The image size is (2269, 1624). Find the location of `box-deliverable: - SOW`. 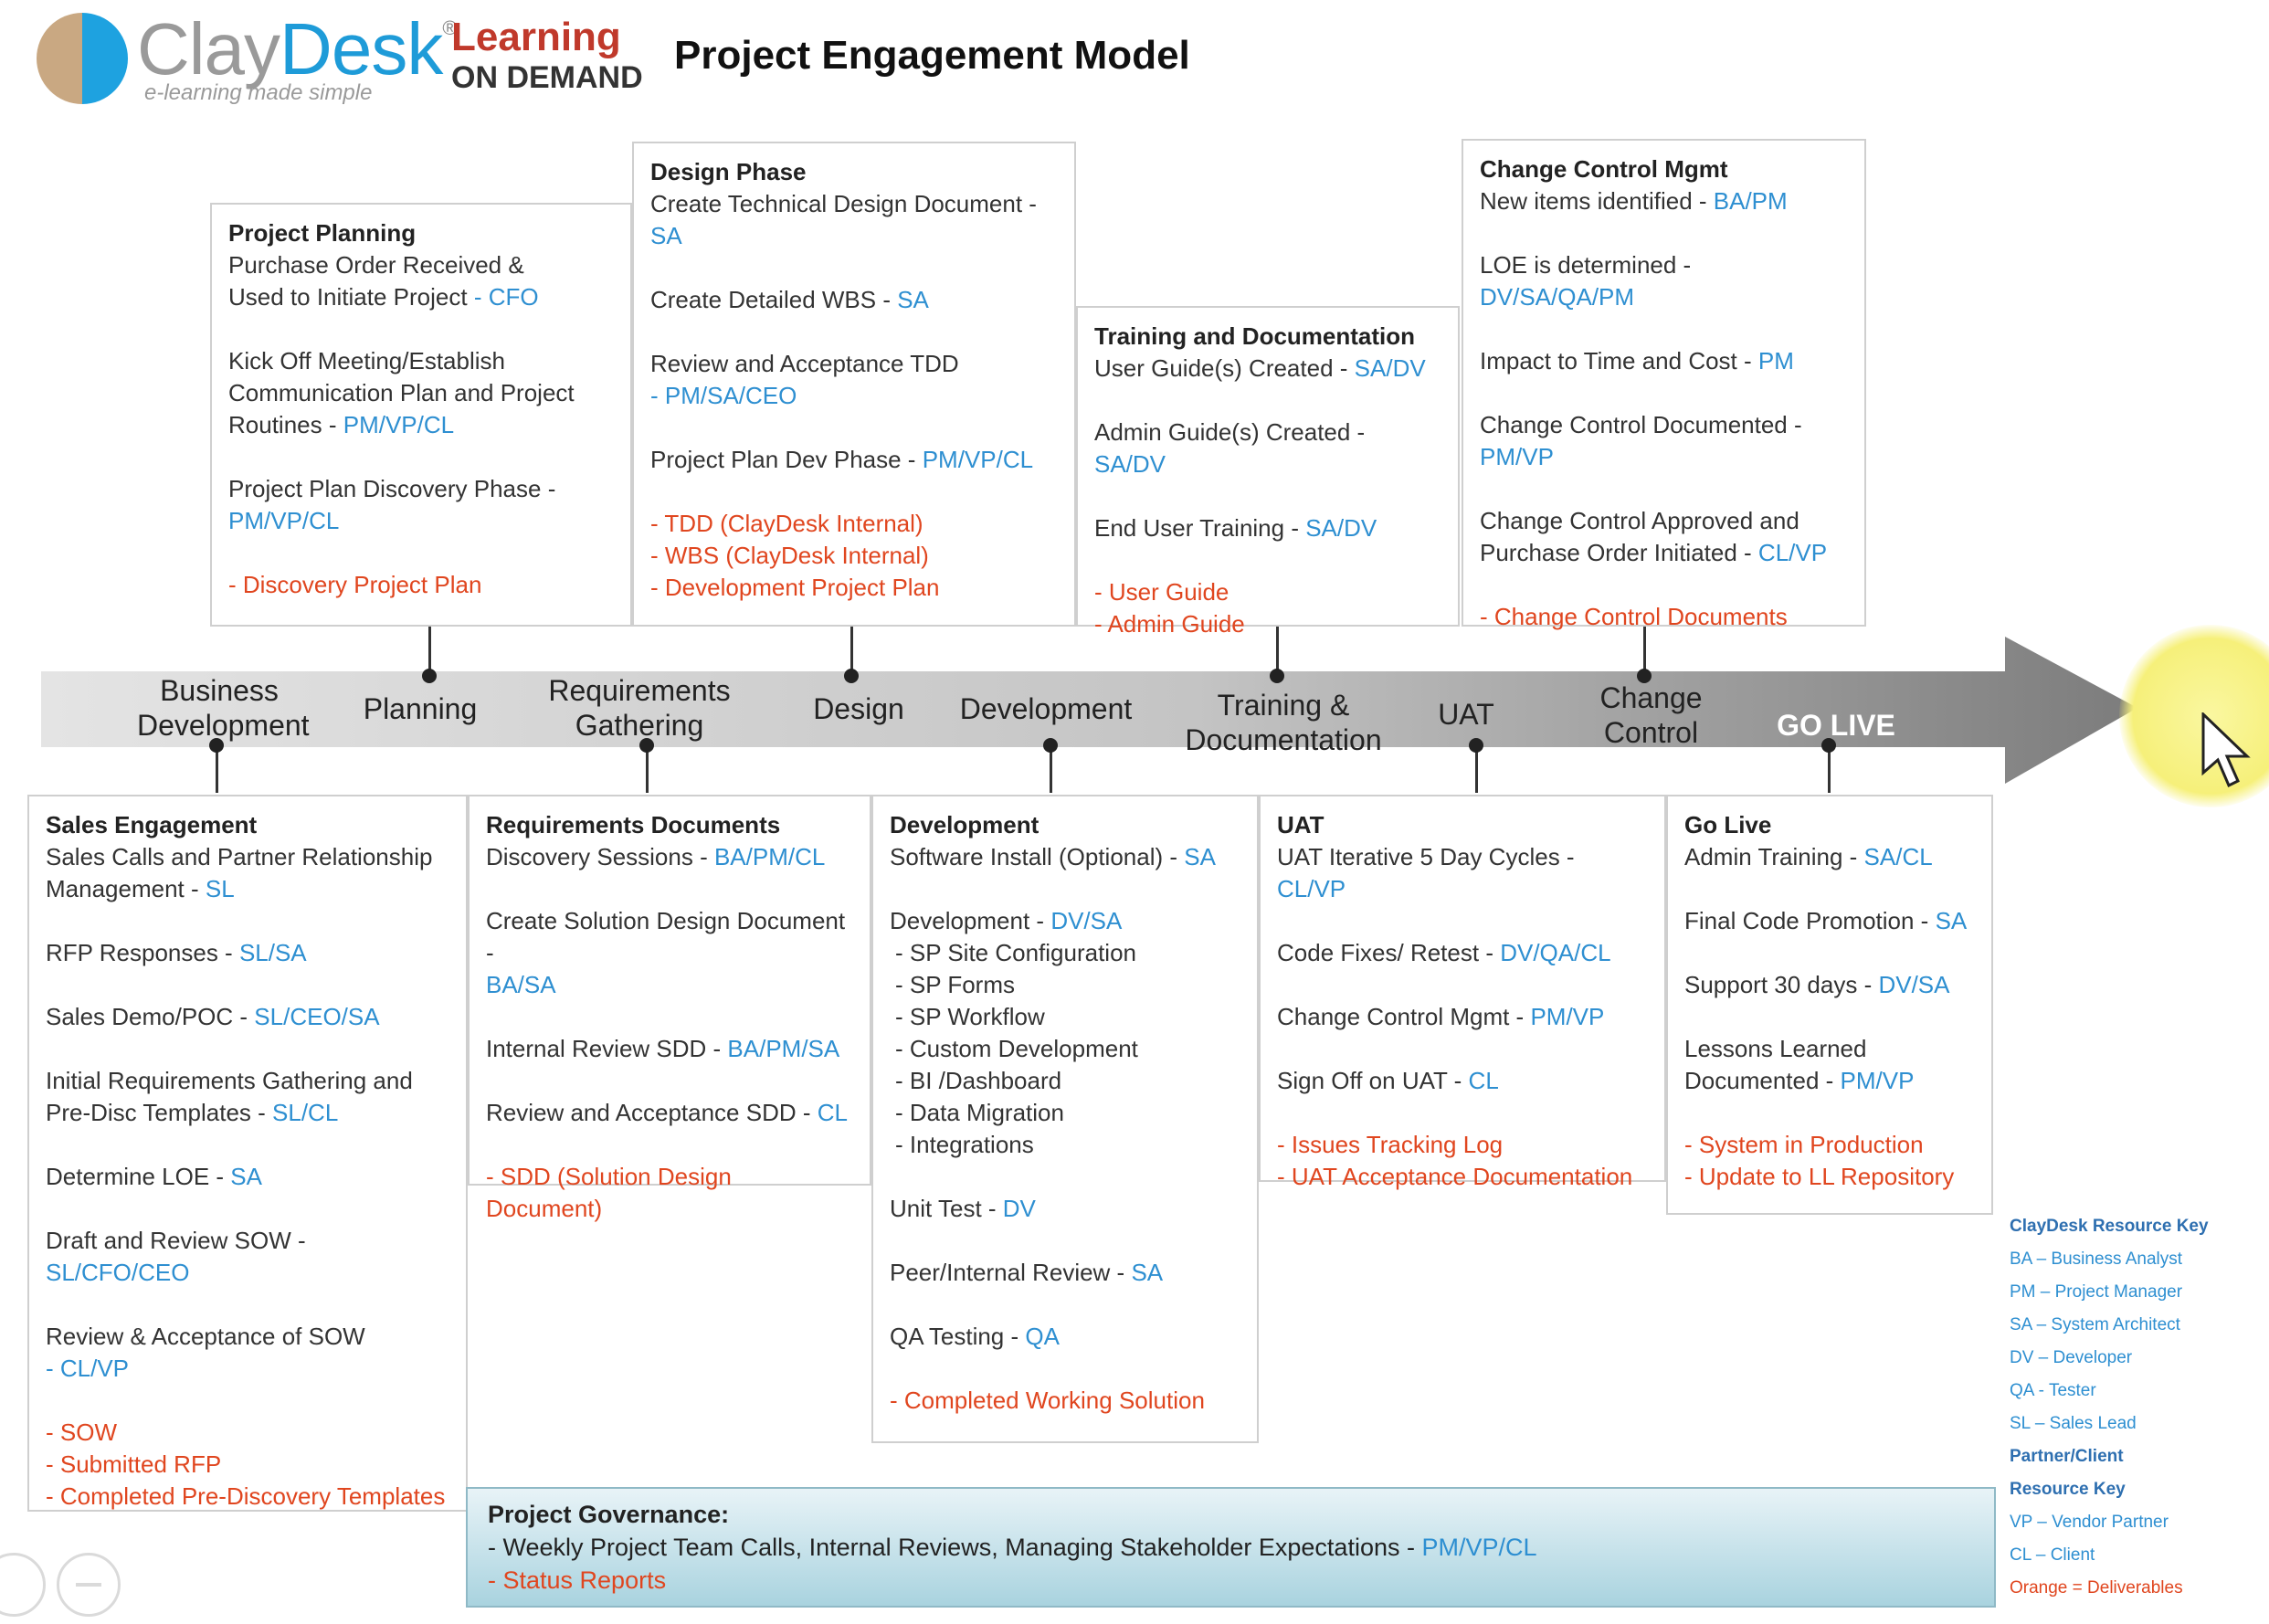

box-deliverable: - SOW is located at coordinates (81, 1432).